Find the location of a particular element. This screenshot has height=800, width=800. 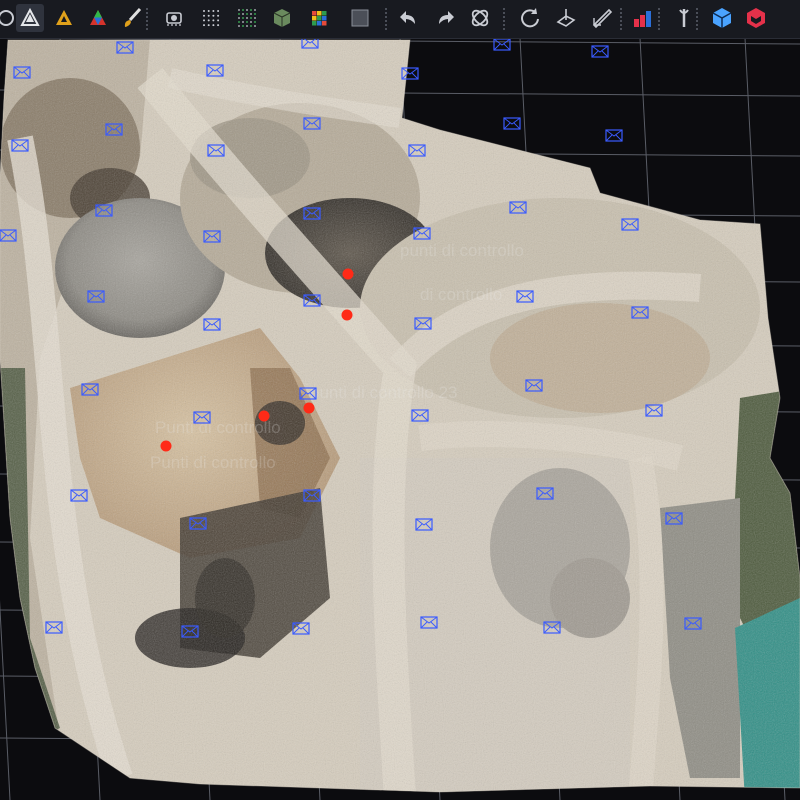

undo-icon is located at coordinates (407, 17).